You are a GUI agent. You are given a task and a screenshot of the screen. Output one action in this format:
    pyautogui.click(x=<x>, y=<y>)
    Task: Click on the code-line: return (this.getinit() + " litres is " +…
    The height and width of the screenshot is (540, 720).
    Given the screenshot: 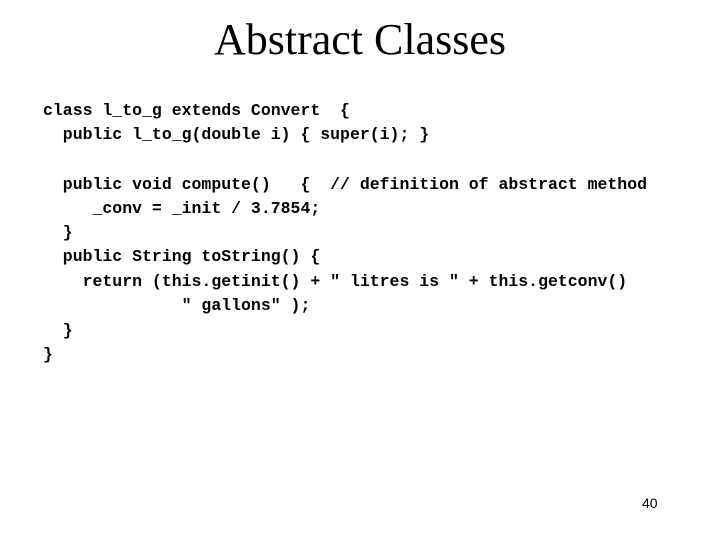 What is the action you would take?
    pyautogui.click(x=335, y=281)
    